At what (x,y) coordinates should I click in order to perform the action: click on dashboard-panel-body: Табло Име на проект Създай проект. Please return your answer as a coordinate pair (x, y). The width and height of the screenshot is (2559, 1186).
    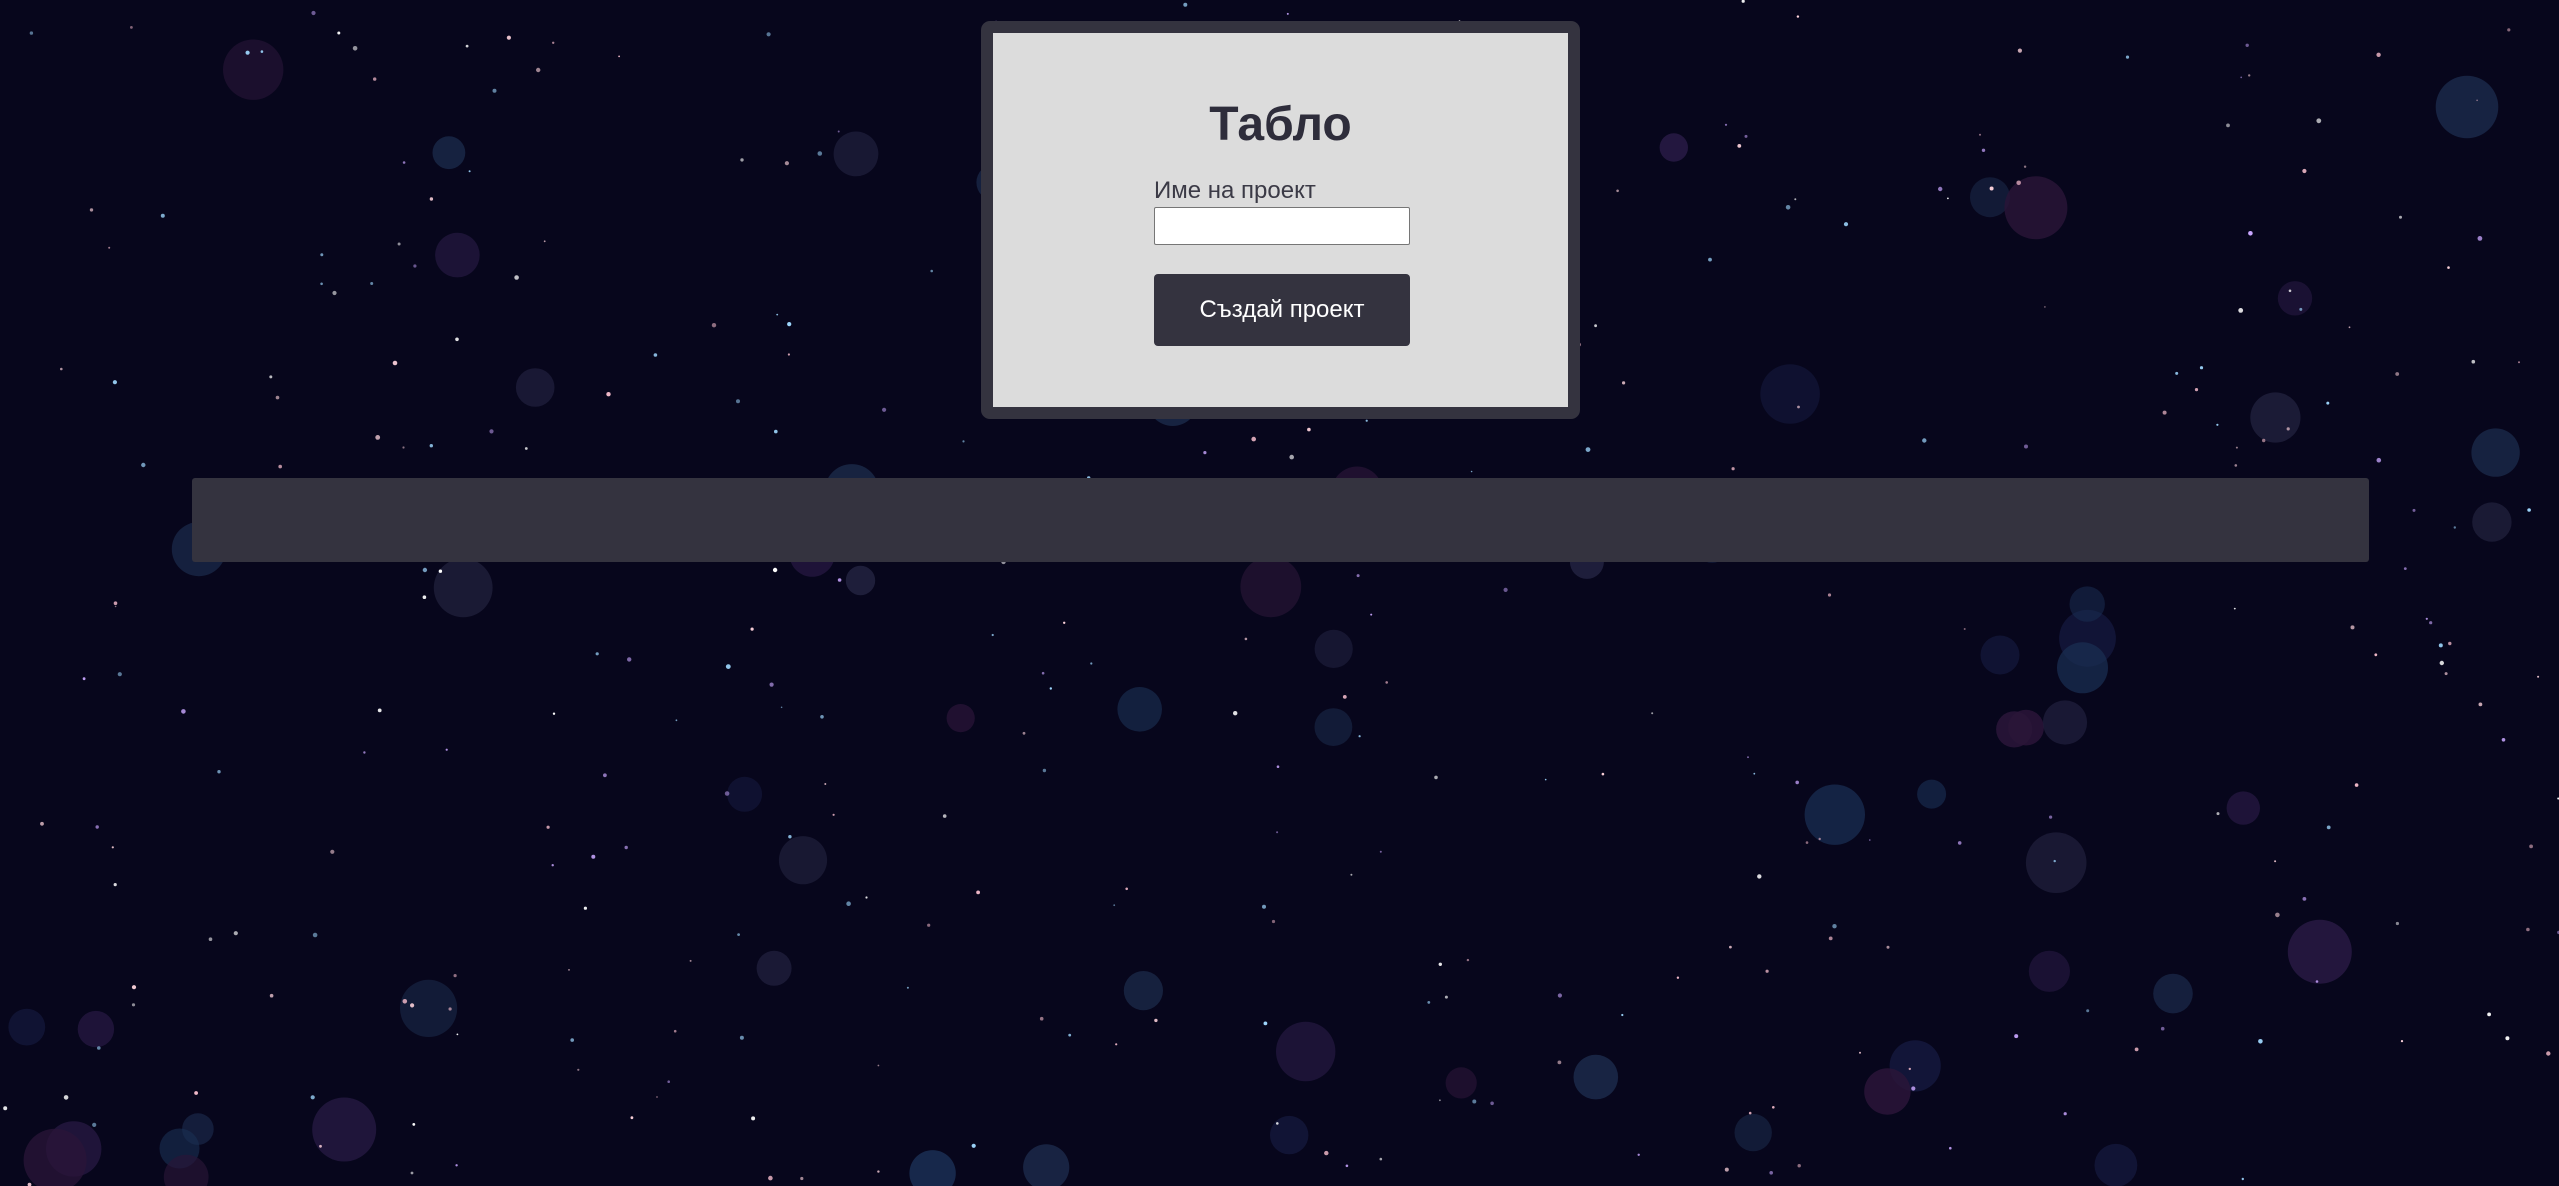
    Looking at the image, I should click on (1280, 220).